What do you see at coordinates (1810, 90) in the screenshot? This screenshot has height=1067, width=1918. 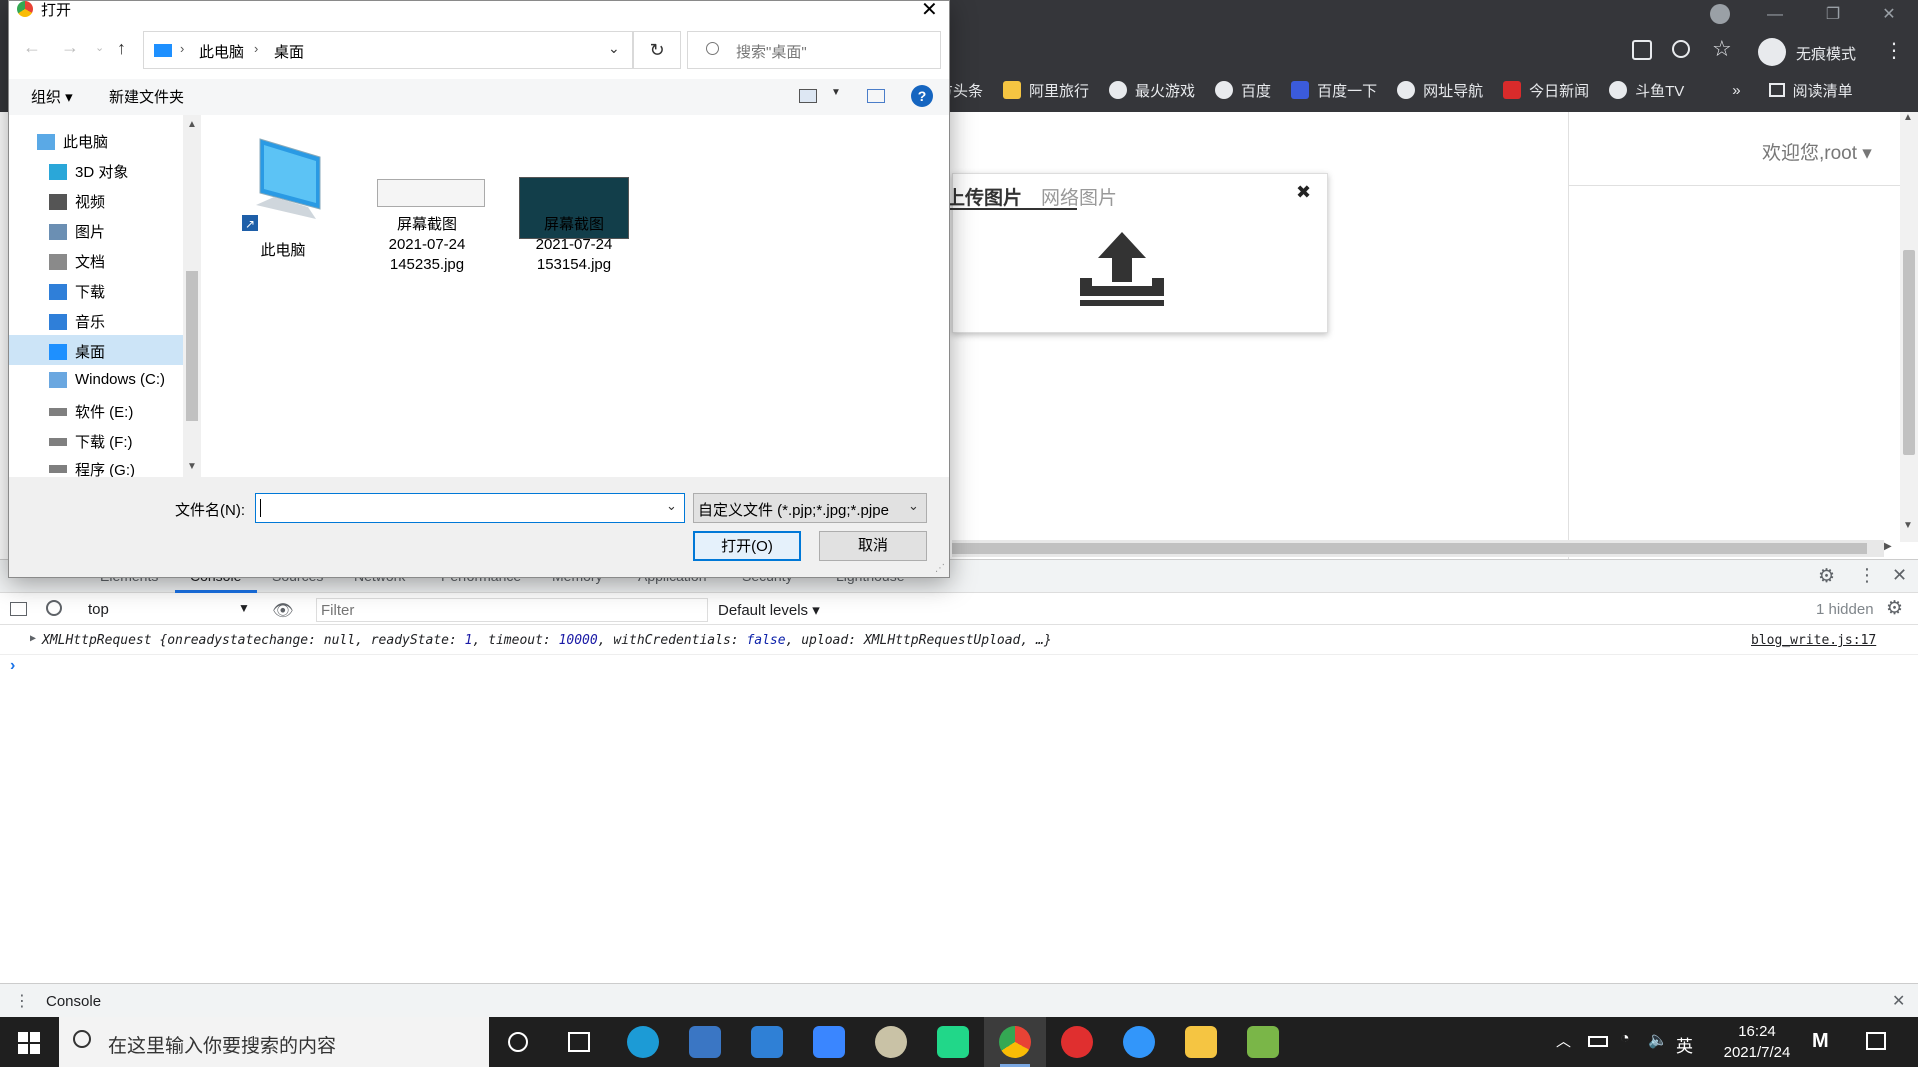 I see `reading-list-button: 阅读清单` at bounding box center [1810, 90].